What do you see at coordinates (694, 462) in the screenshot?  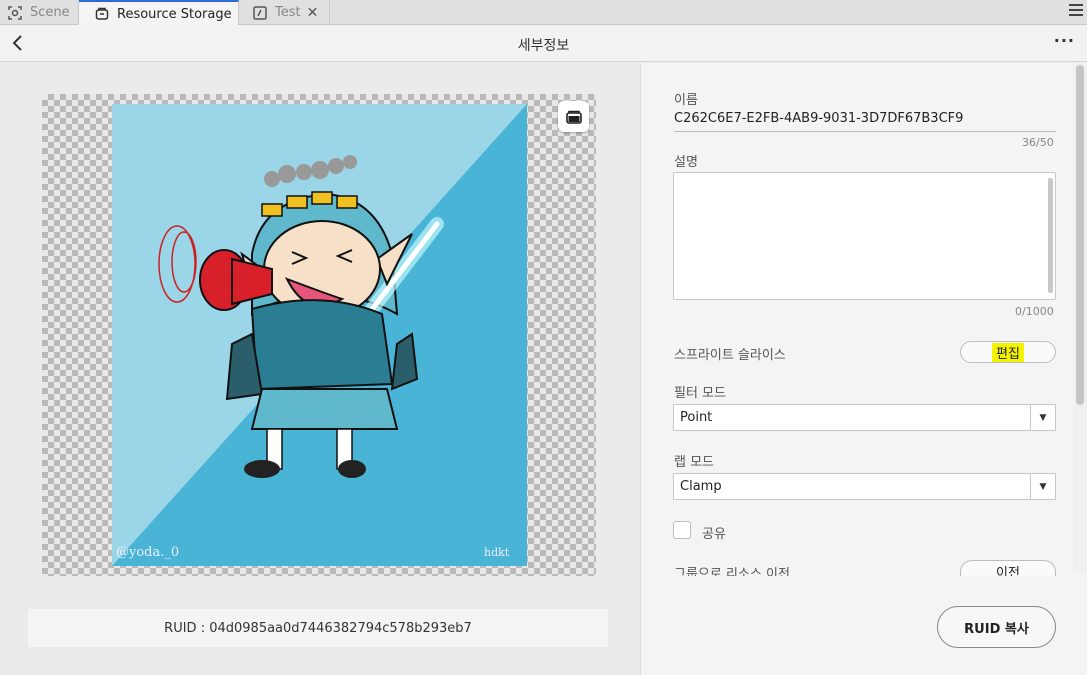 I see `wrap-mode-label: 랩 모드` at bounding box center [694, 462].